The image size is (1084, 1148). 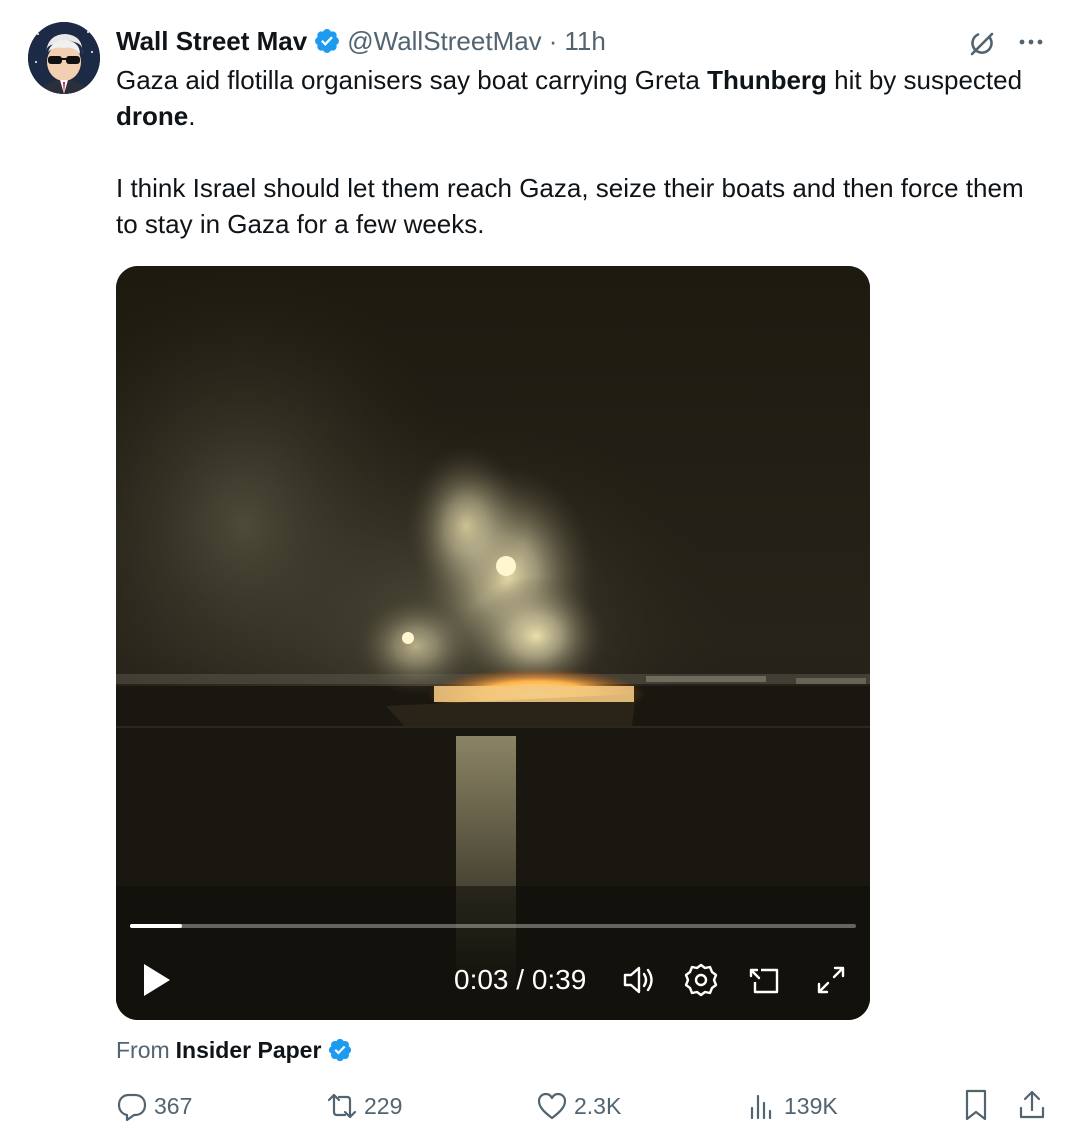 I want to click on tweet-header: Wall Street Mav @WallStreetMav · 11h, so click(x=361, y=41).